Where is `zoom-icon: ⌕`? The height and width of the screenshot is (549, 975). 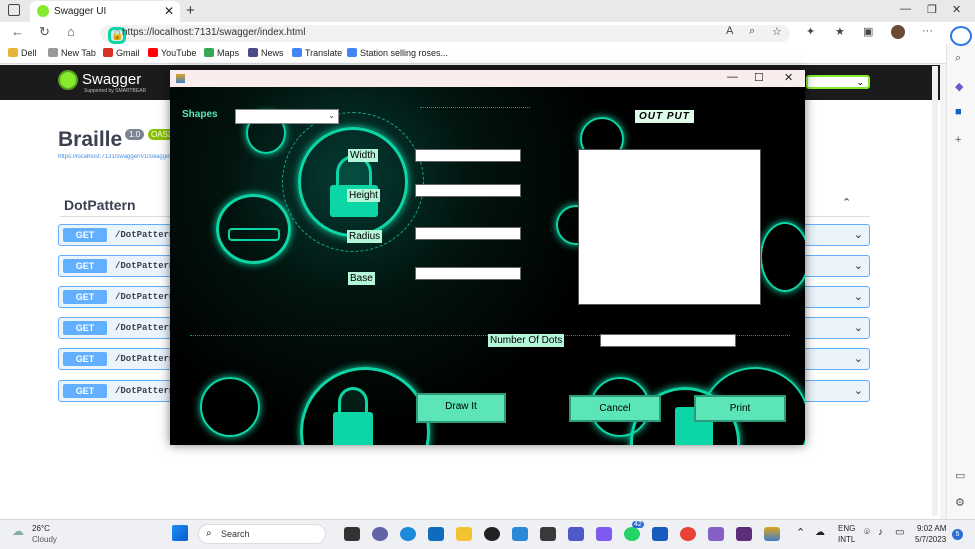
zoom-icon: ⌕ is located at coordinates (752, 31).